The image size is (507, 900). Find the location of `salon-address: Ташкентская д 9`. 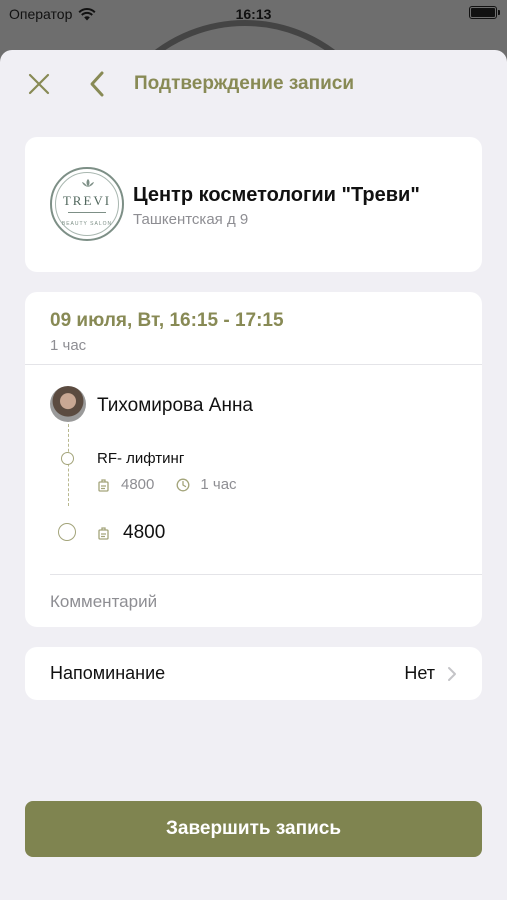

salon-address: Ташкентская д 9 is located at coordinates (191, 219).